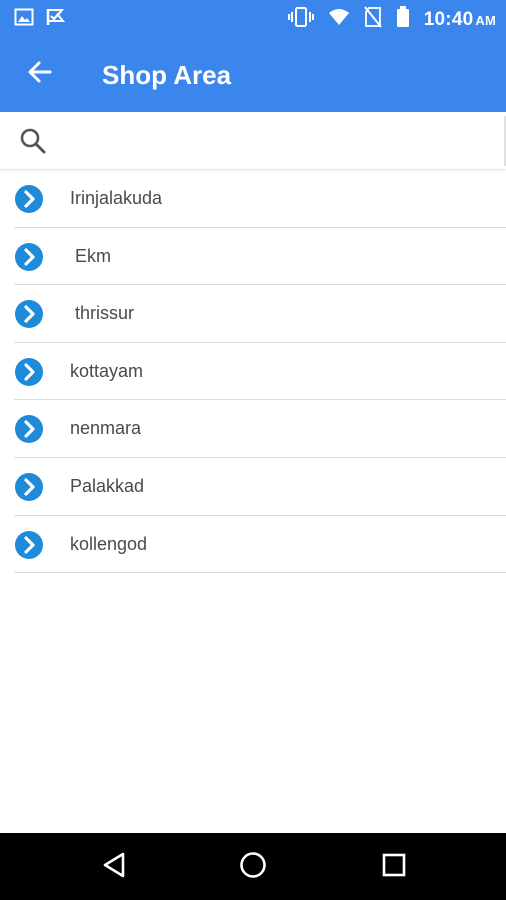 The height and width of the screenshot is (900, 506). I want to click on recents-square-icon, so click(394, 867).